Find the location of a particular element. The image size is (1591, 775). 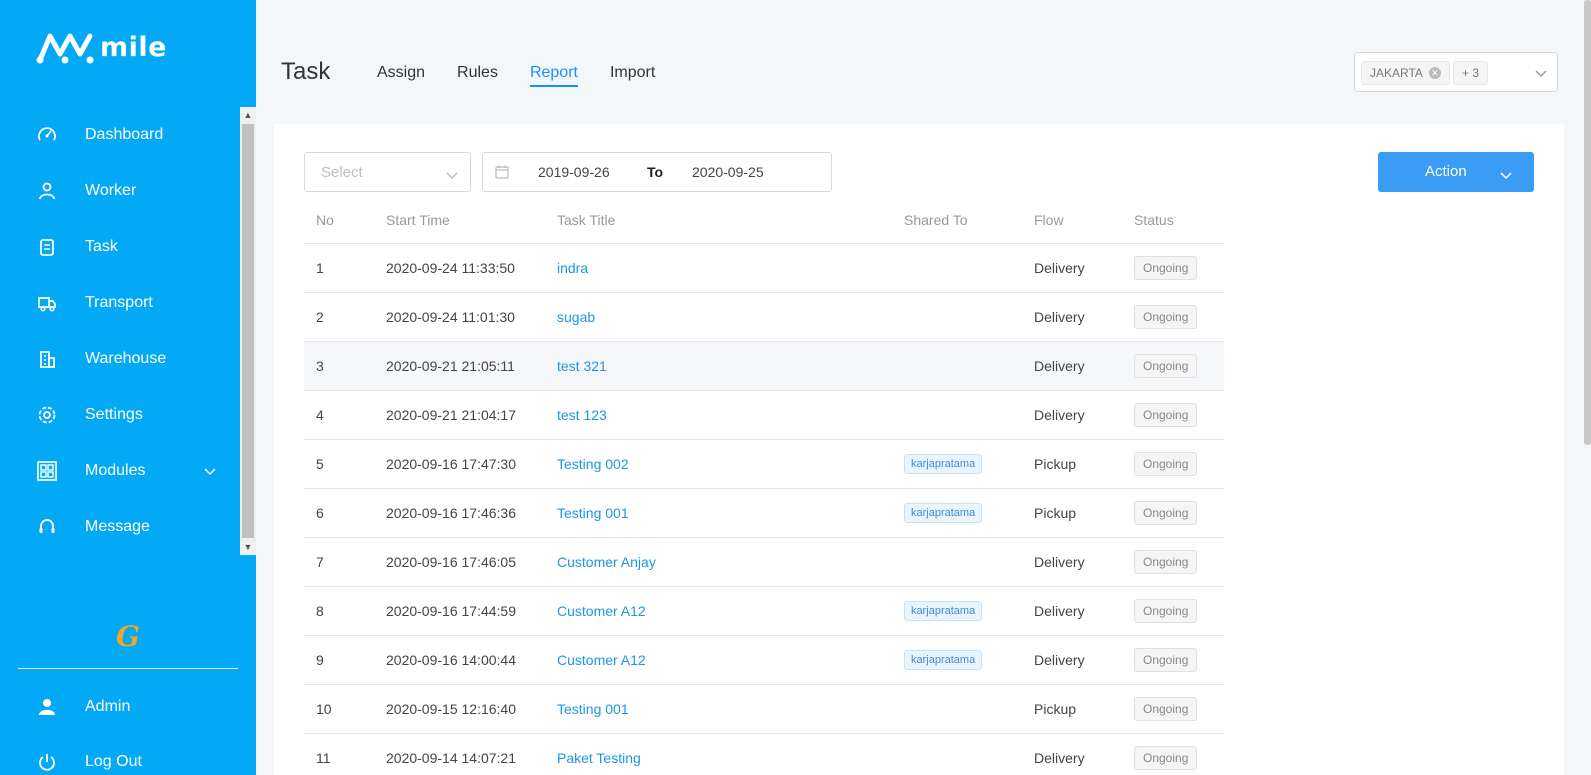

cell-start-time: 2020-09-21 21:04:17 is located at coordinates (451, 415).